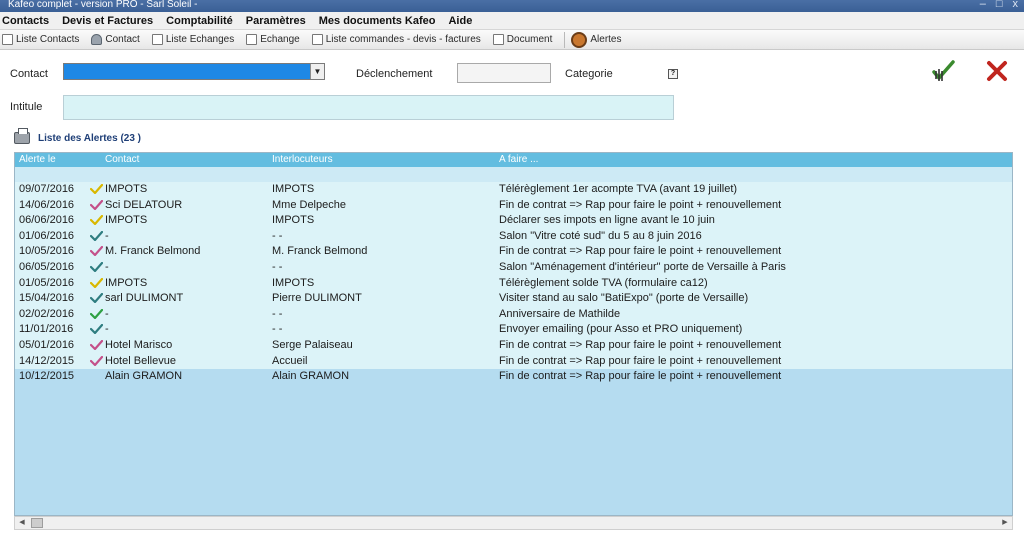  What do you see at coordinates (47, 189) in the screenshot?
I see `row-date: 09/07/2016` at bounding box center [47, 189].